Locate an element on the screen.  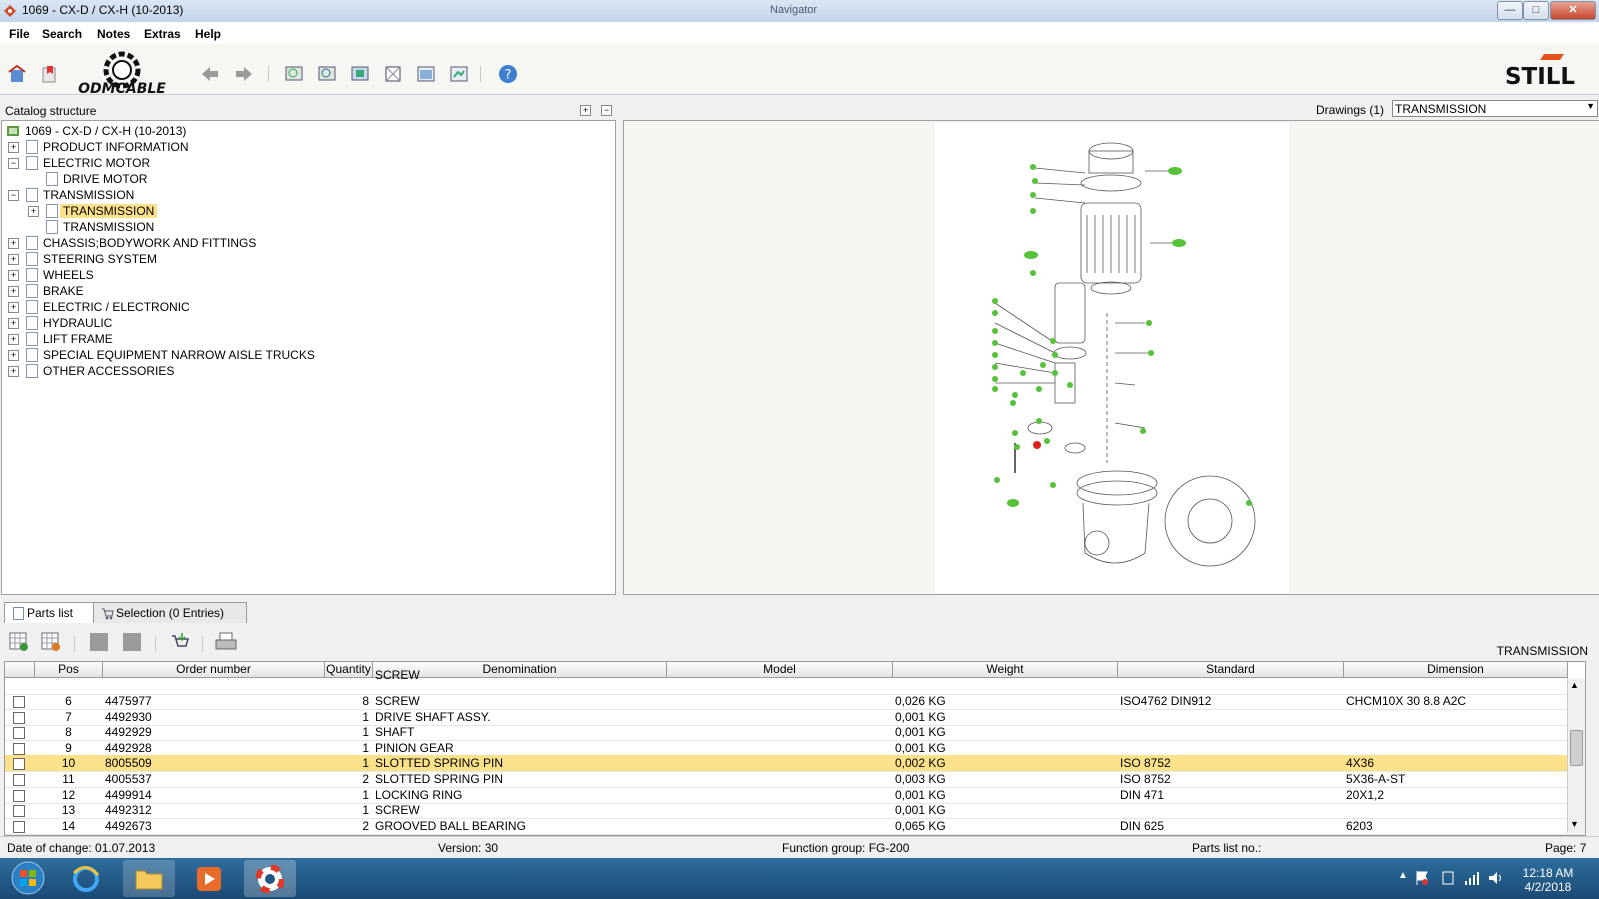
clock-time: 12:18 AM is located at coordinates (1548, 873).